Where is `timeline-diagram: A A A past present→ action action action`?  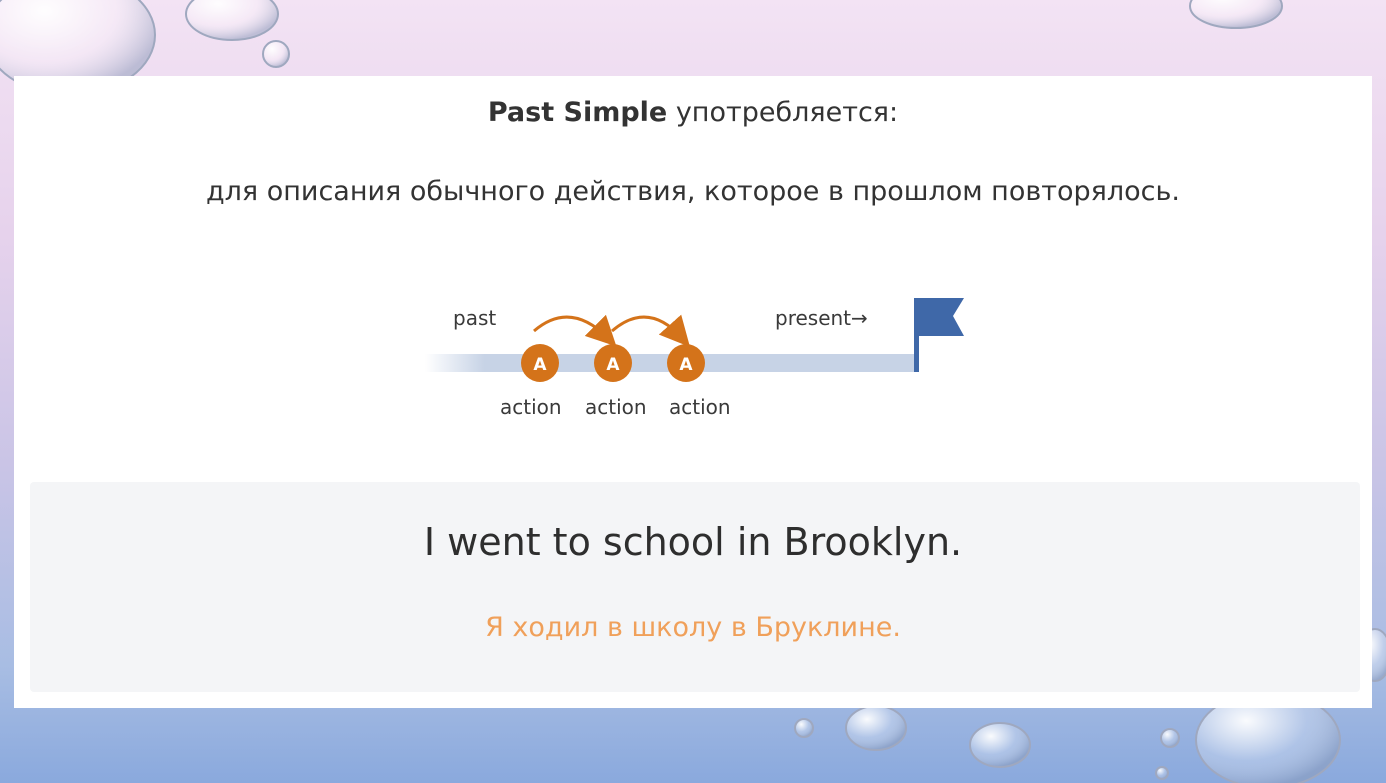 timeline-diagram: A A A past present→ action action action is located at coordinates (700, 360).